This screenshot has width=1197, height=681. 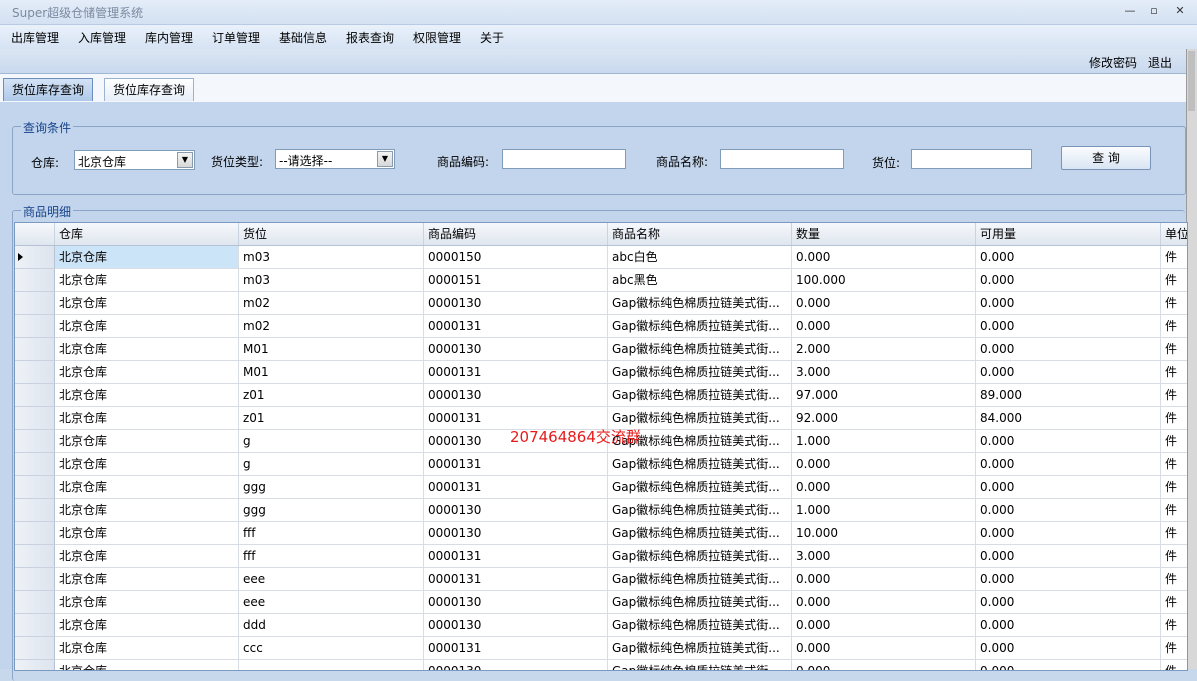 What do you see at coordinates (1154, 11) in the screenshot?
I see `maximize-icon: ▫` at bounding box center [1154, 11].